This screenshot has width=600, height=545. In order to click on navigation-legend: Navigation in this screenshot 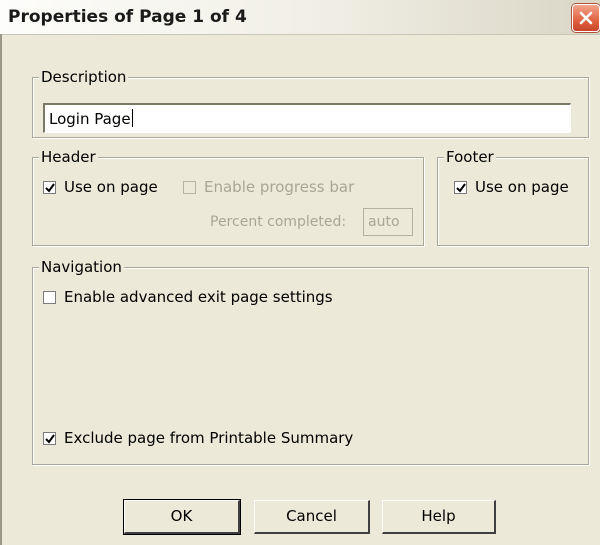, I will do `click(81, 267)`.